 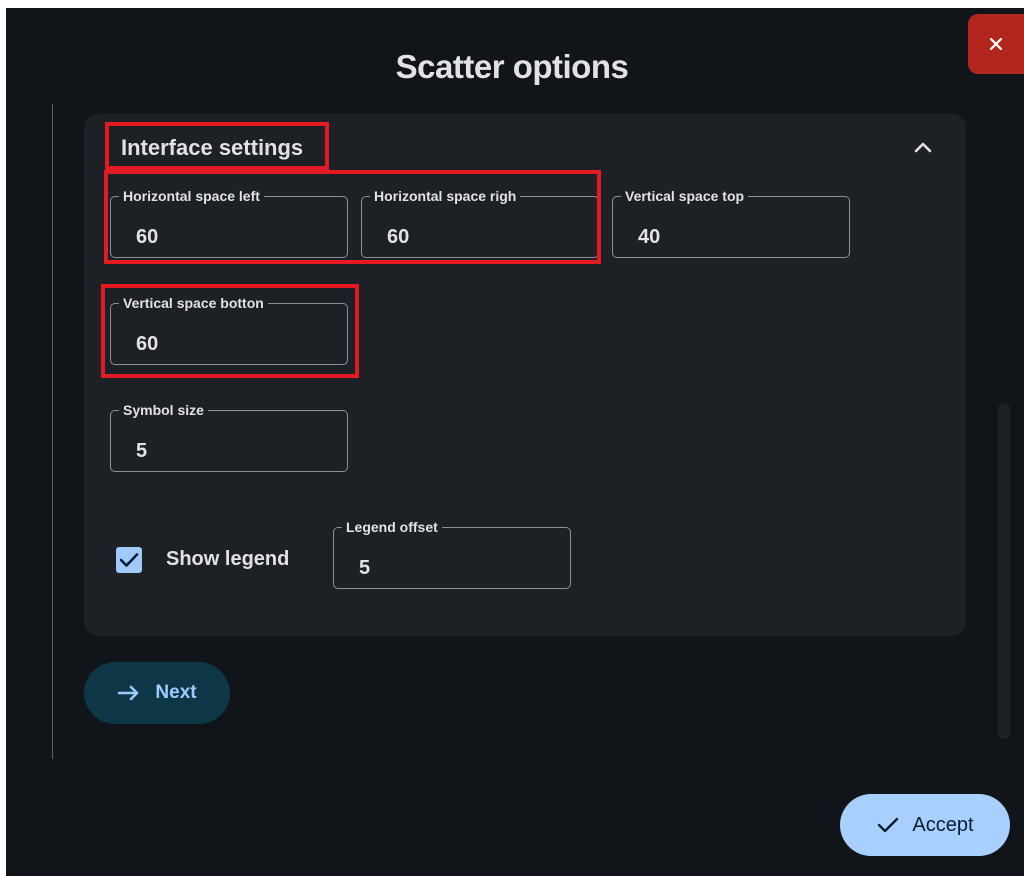 What do you see at coordinates (452, 558) in the screenshot?
I see `legend-offset-input` at bounding box center [452, 558].